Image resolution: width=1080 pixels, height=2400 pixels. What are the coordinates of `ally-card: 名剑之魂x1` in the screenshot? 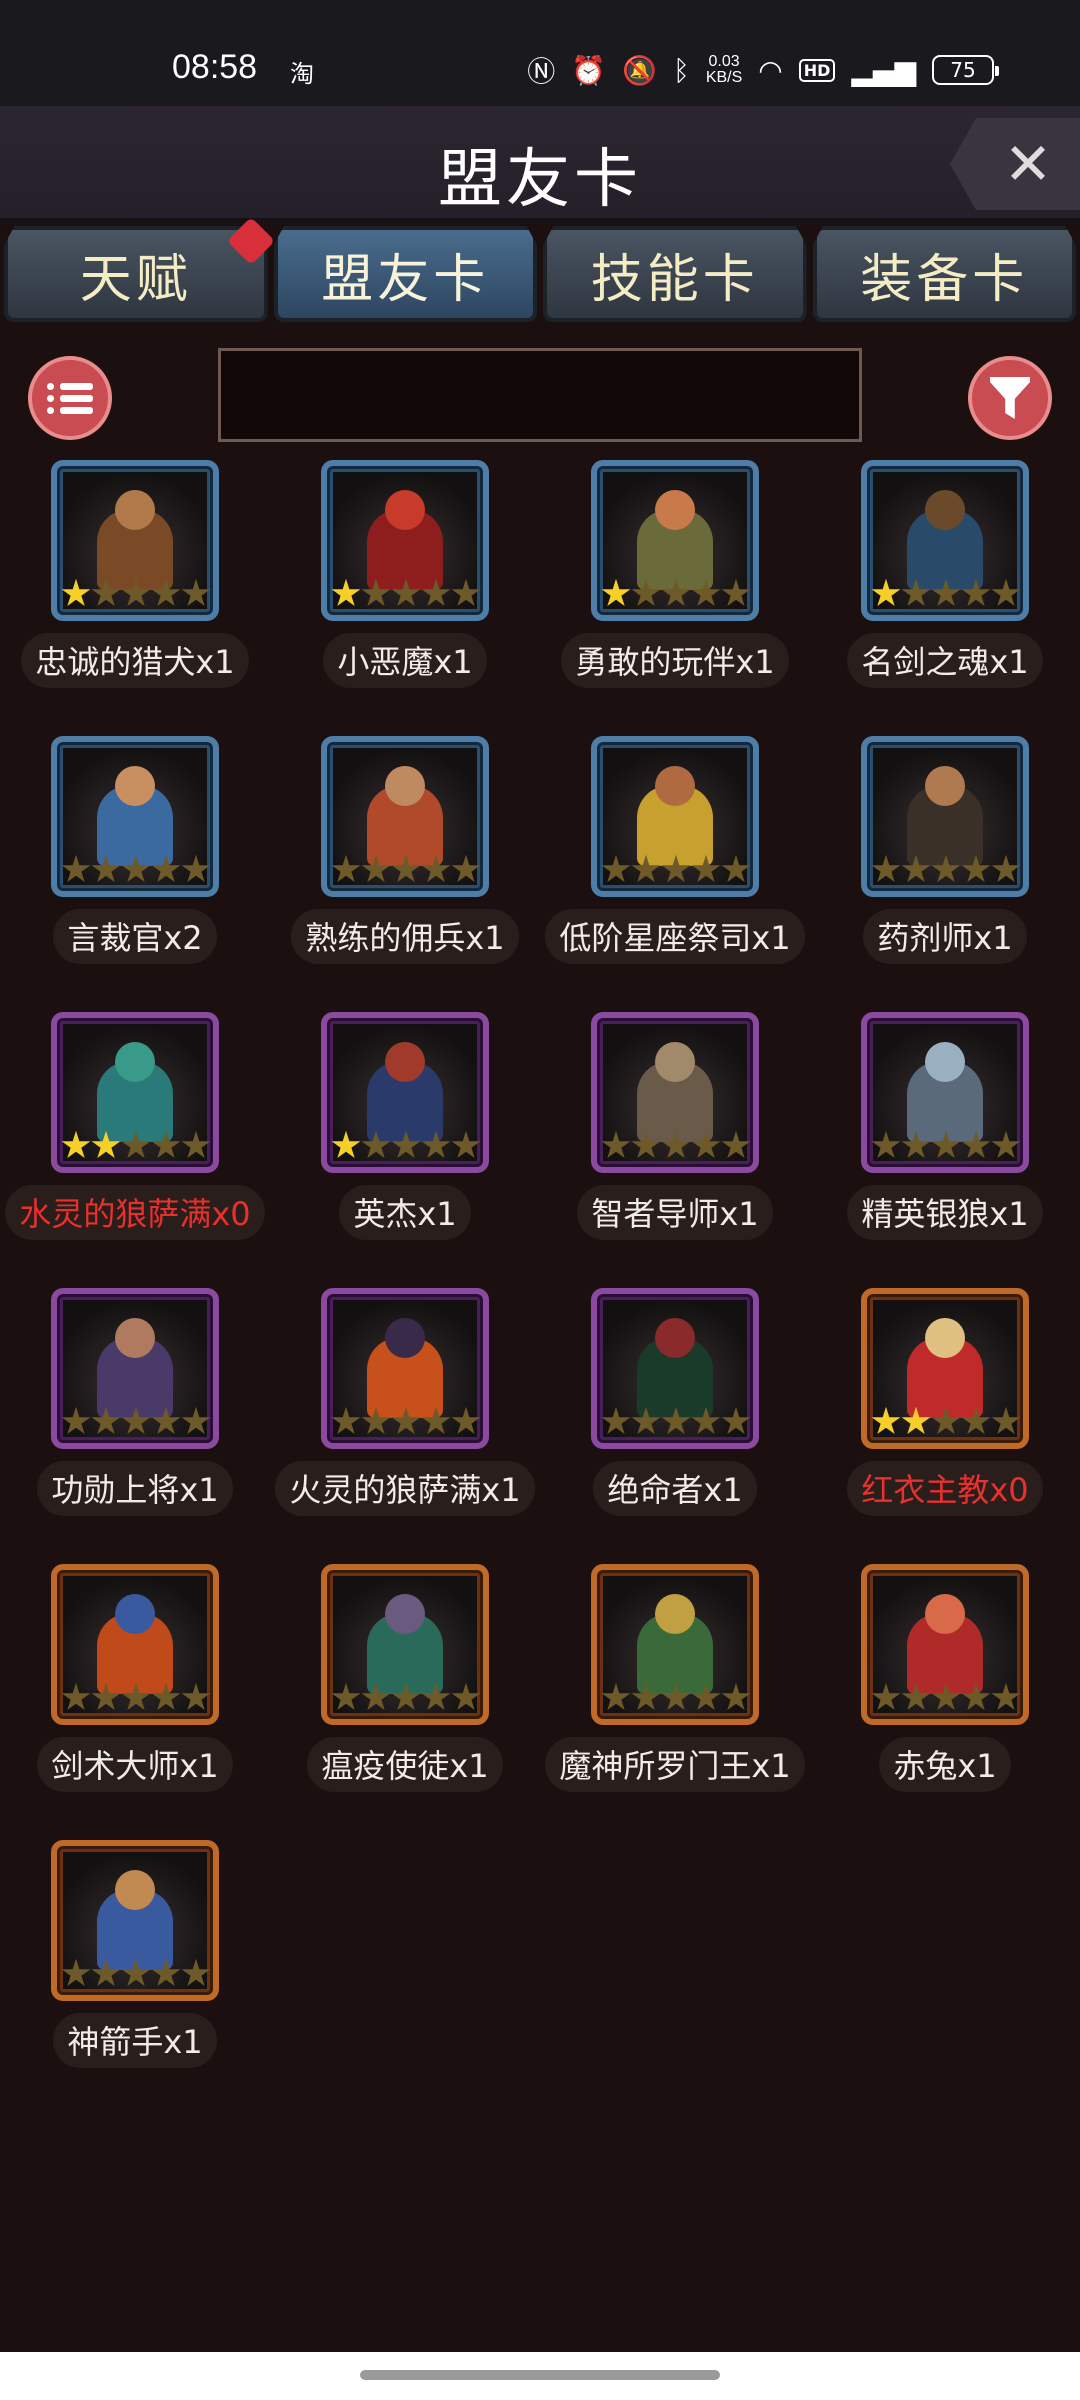 It's located at (945, 574).